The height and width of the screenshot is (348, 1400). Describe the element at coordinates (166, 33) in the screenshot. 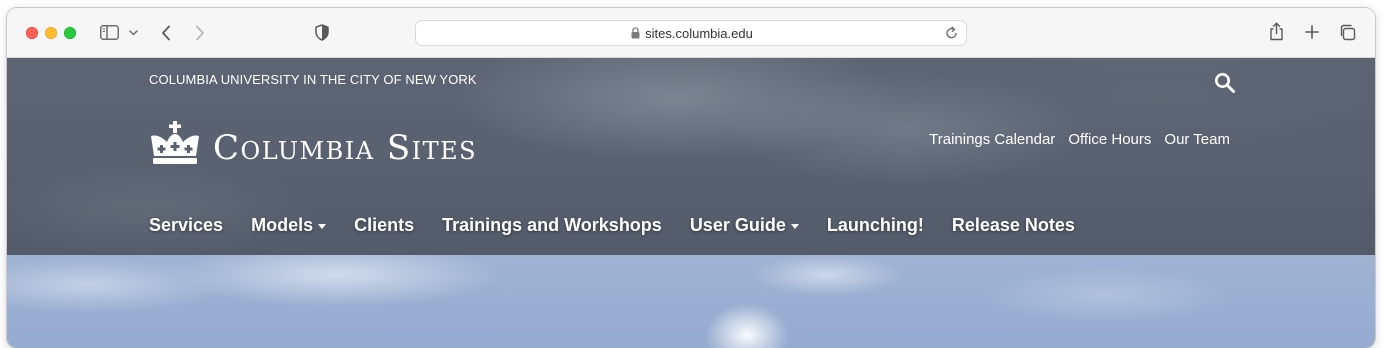

I see `back-icon` at that location.